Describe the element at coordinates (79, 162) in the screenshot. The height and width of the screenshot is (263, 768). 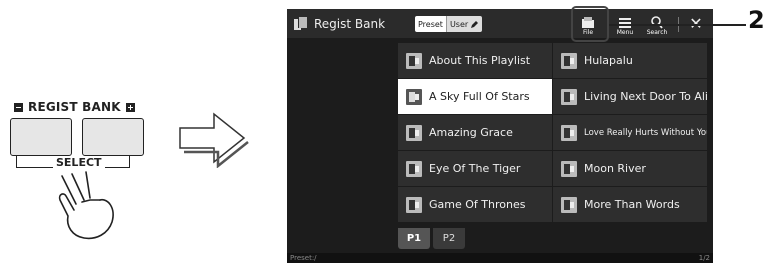
I see `select-label: SELECT` at that location.